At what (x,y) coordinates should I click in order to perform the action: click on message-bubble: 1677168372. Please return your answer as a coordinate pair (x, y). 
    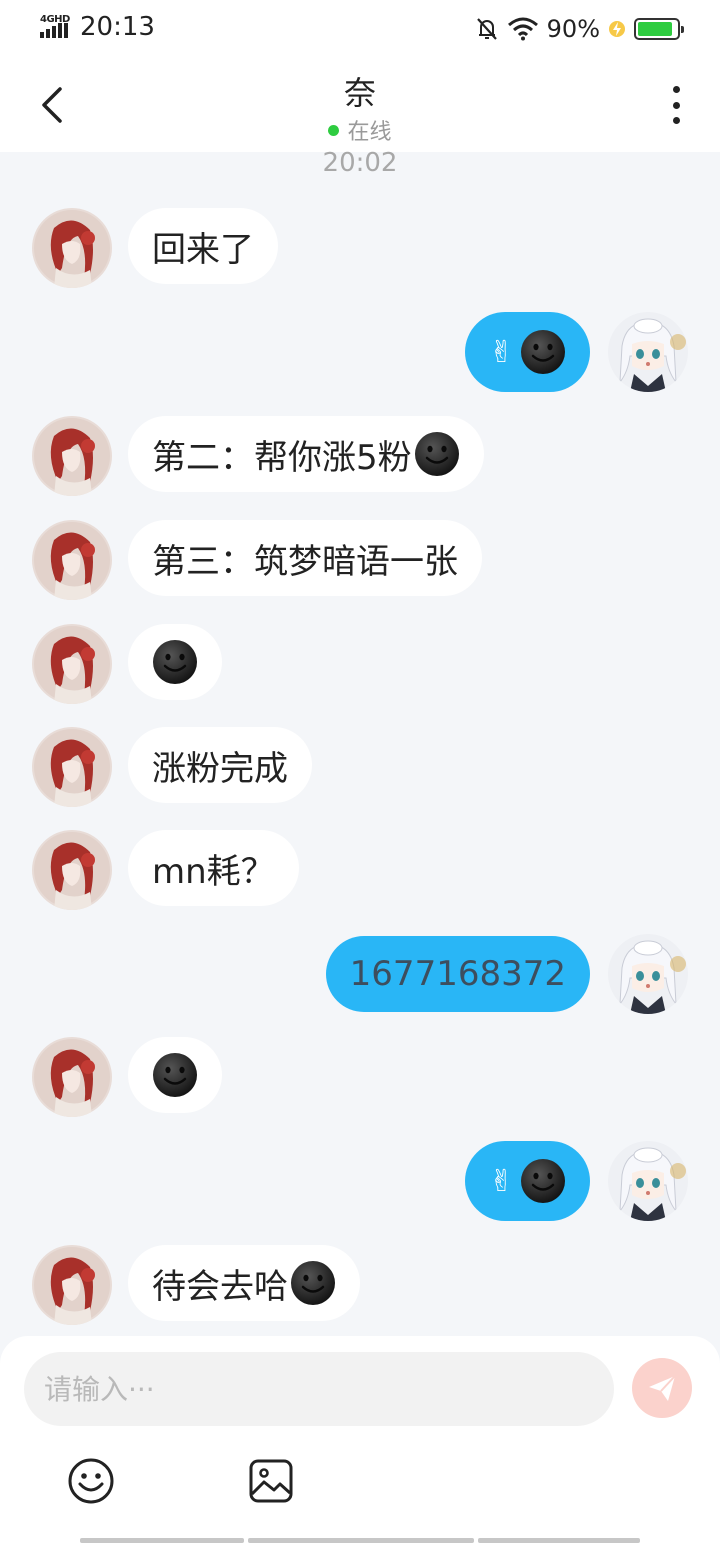
    Looking at the image, I should click on (457, 974).